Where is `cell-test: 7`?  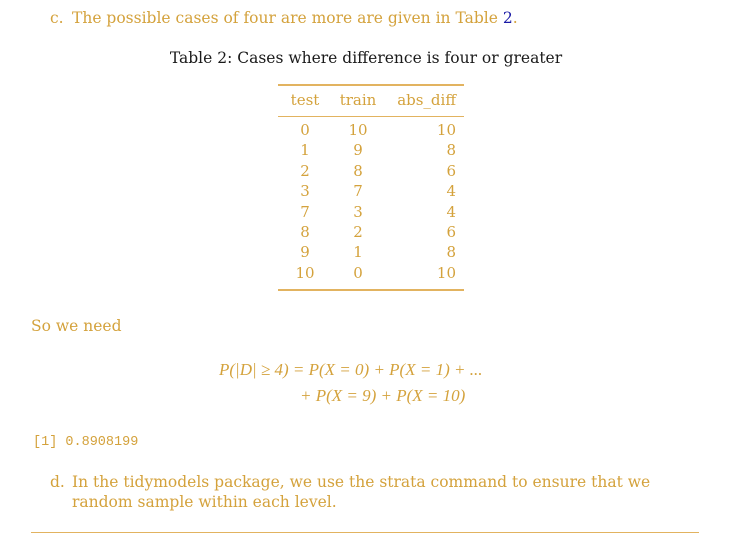
cell-test: 7 is located at coordinates (305, 211).